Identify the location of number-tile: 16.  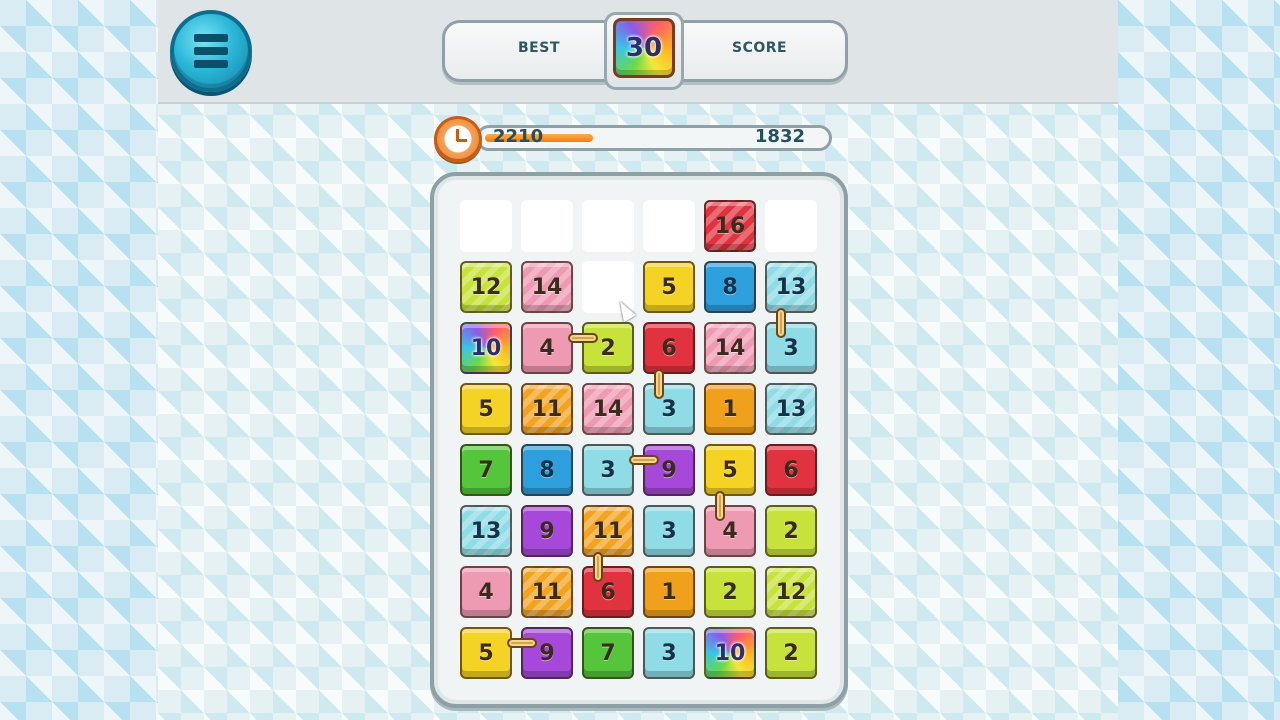
(730, 226).